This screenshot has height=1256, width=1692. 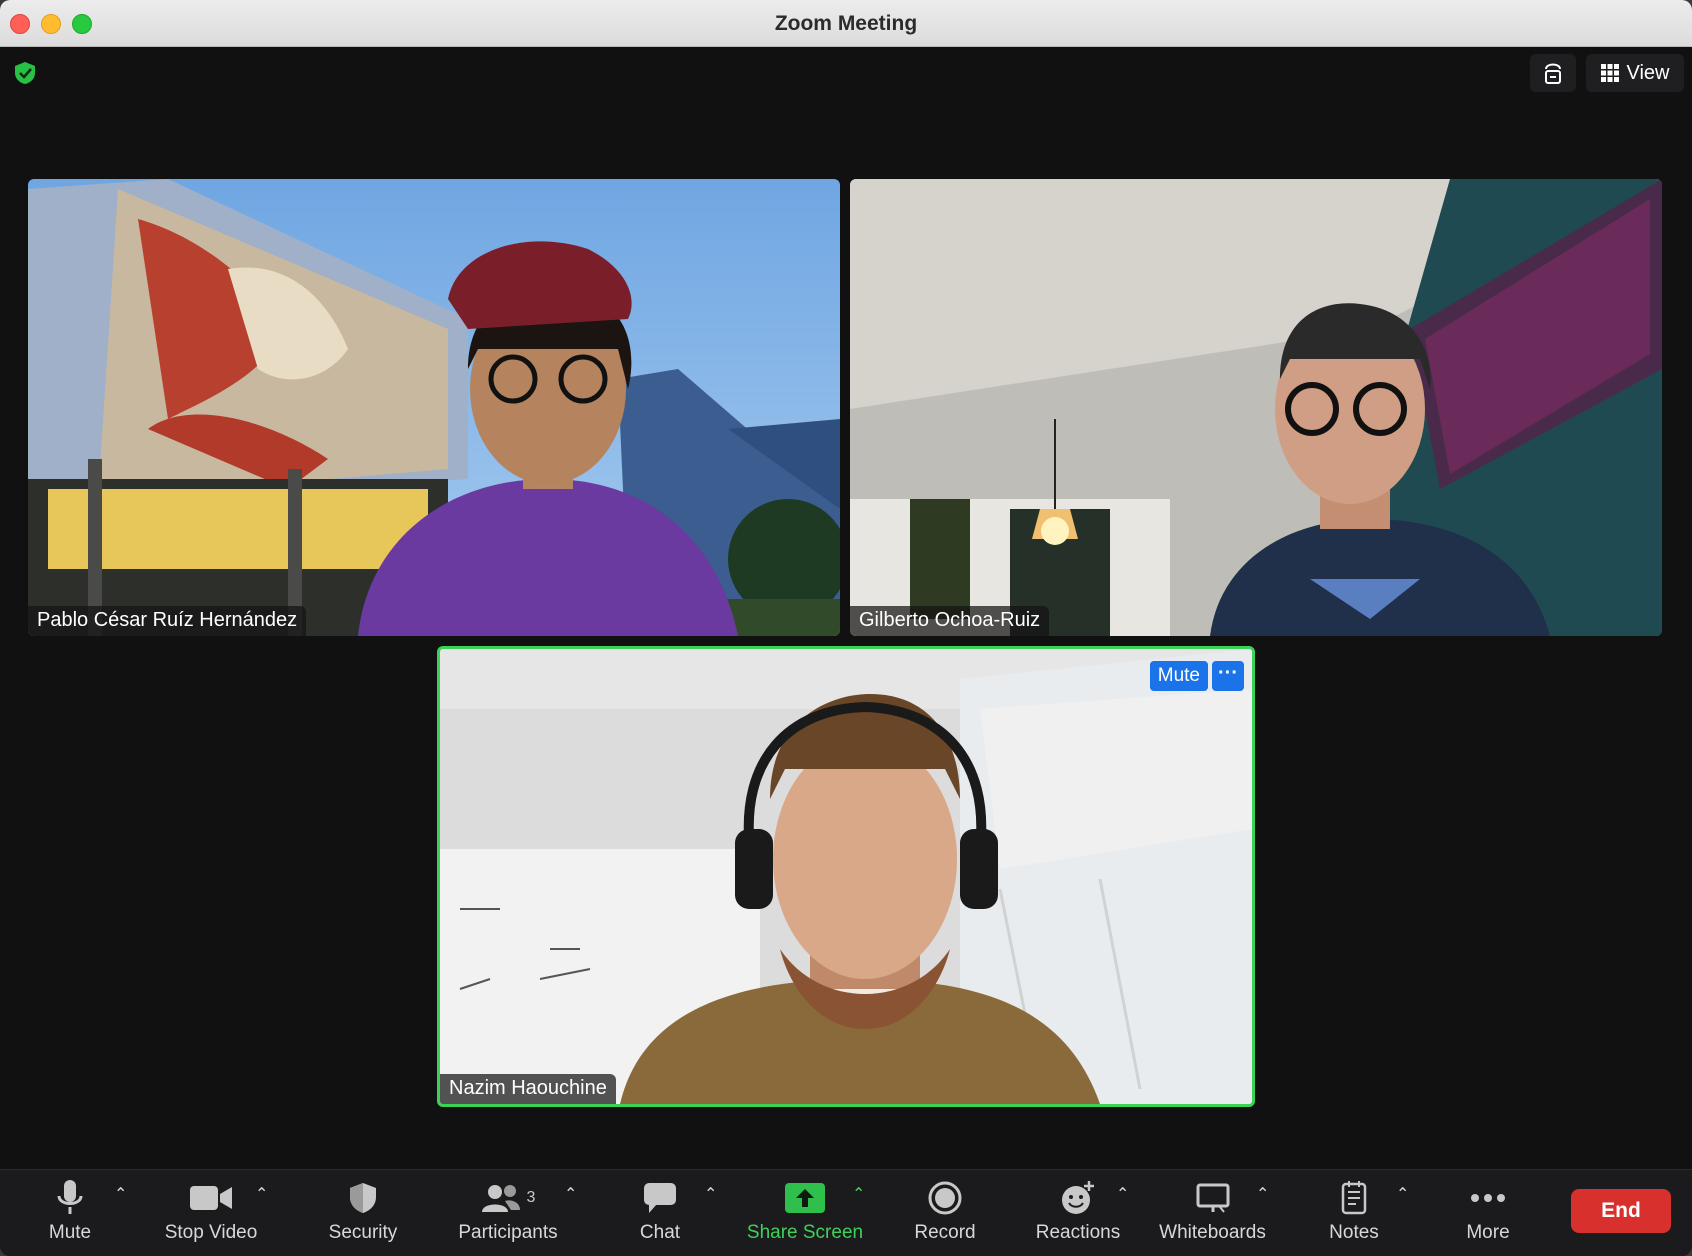 I want to click on switch-camera-button, so click(x=1553, y=73).